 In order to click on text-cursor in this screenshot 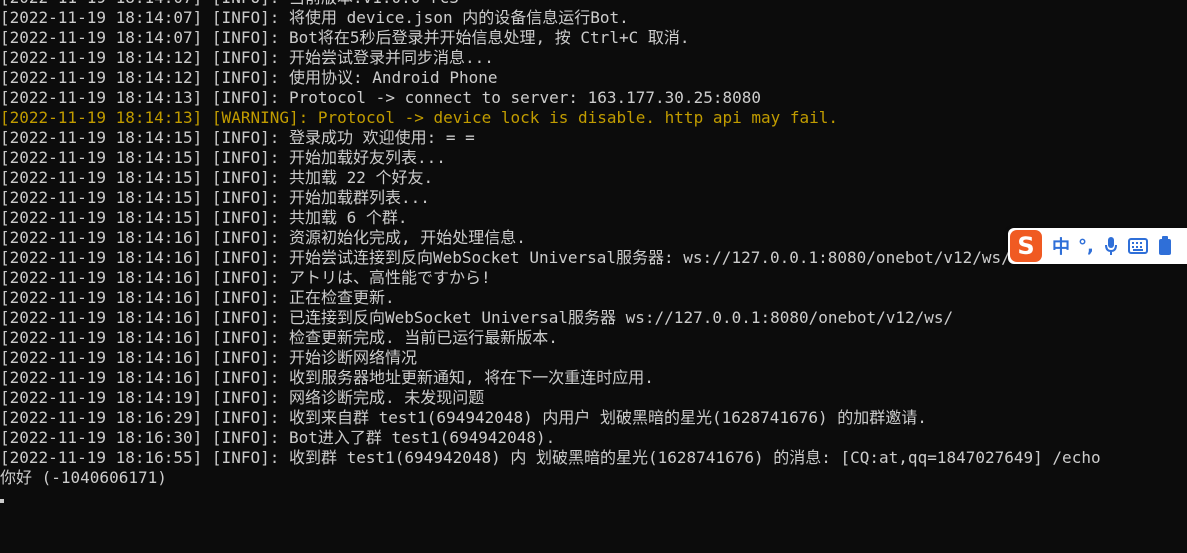, I will do `click(2, 501)`.